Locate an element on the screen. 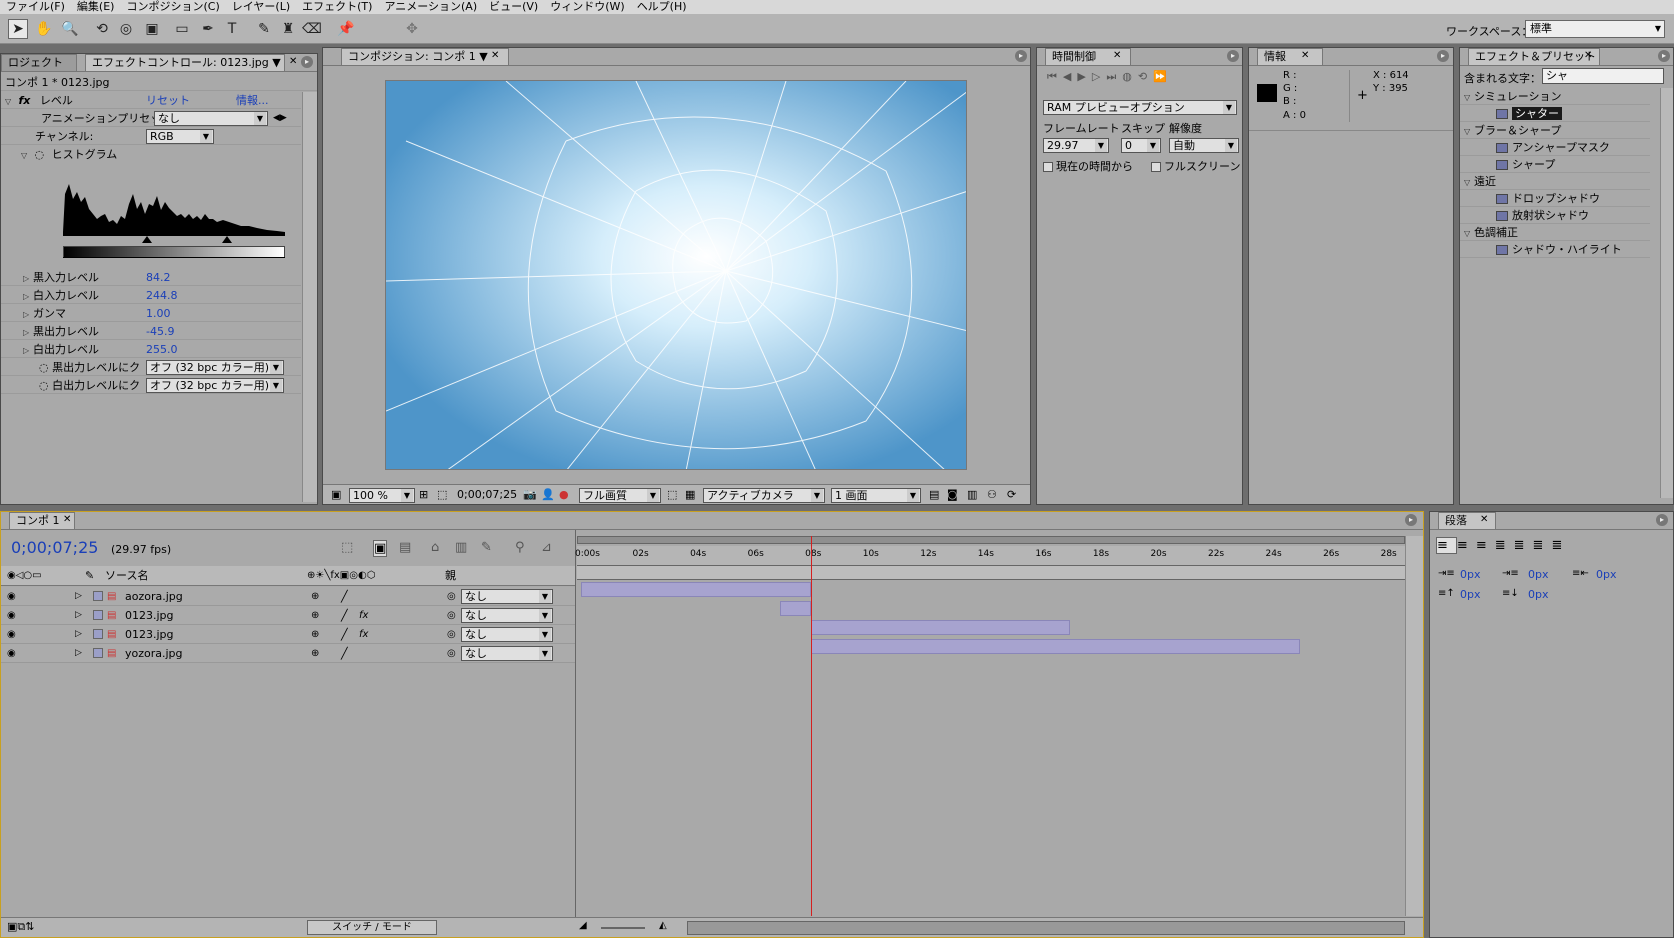 Image resolution: width=1674 pixels, height=938 pixels. layer-row: ◉ ▷ ▤ aozora.jpg ⊕ ╱ ◎ なし is located at coordinates (288, 596).